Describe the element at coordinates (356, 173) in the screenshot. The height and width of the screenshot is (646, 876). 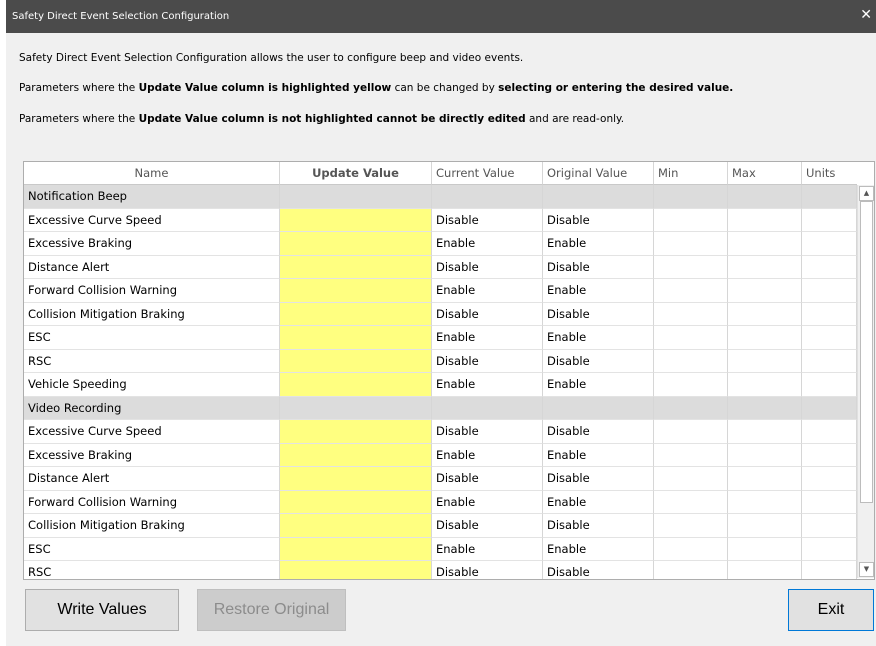
I see `column-header-update-value: Update Value` at that location.